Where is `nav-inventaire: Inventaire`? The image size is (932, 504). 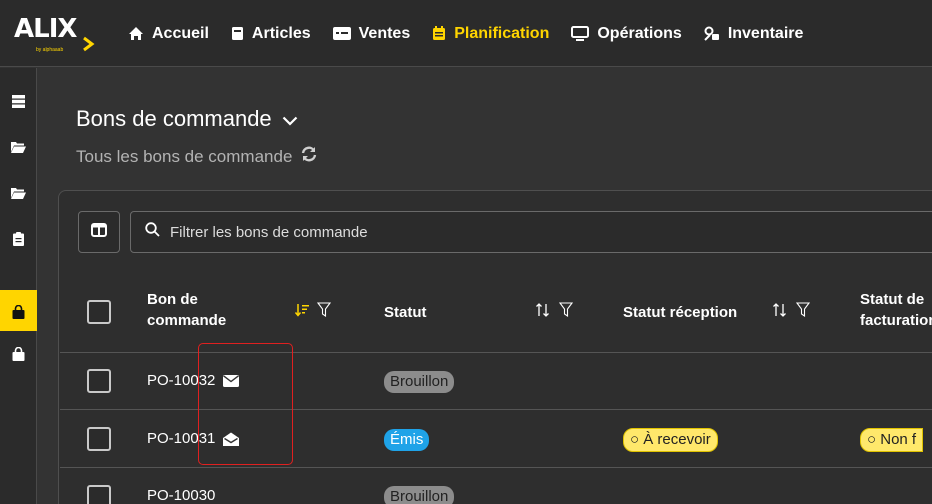
nav-inventaire: Inventaire is located at coordinates (754, 33).